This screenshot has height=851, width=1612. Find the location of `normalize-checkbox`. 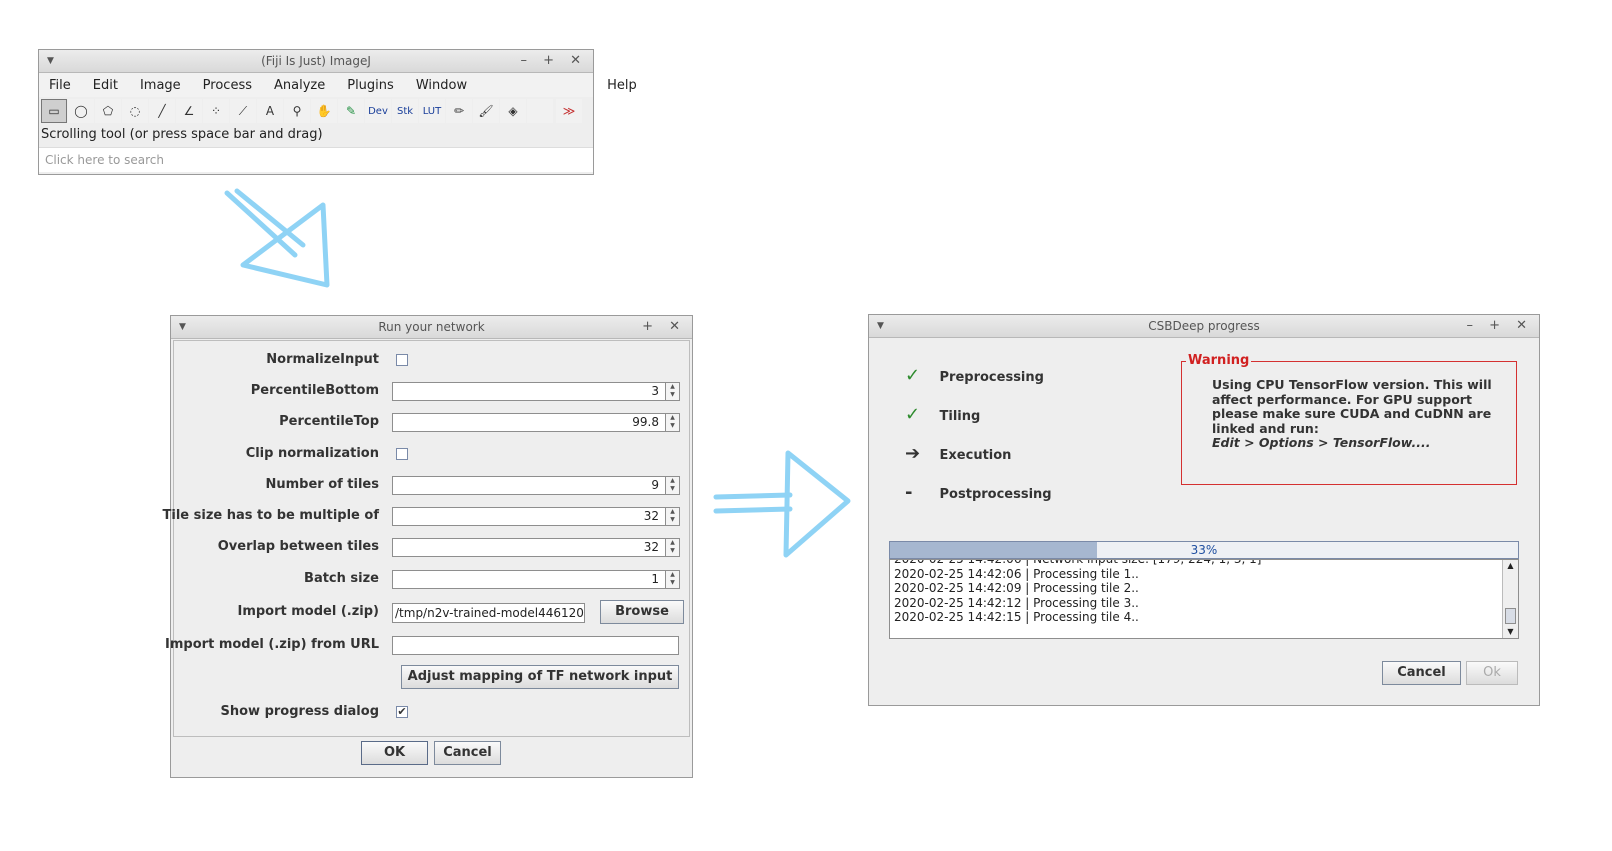

normalize-checkbox is located at coordinates (402, 360).